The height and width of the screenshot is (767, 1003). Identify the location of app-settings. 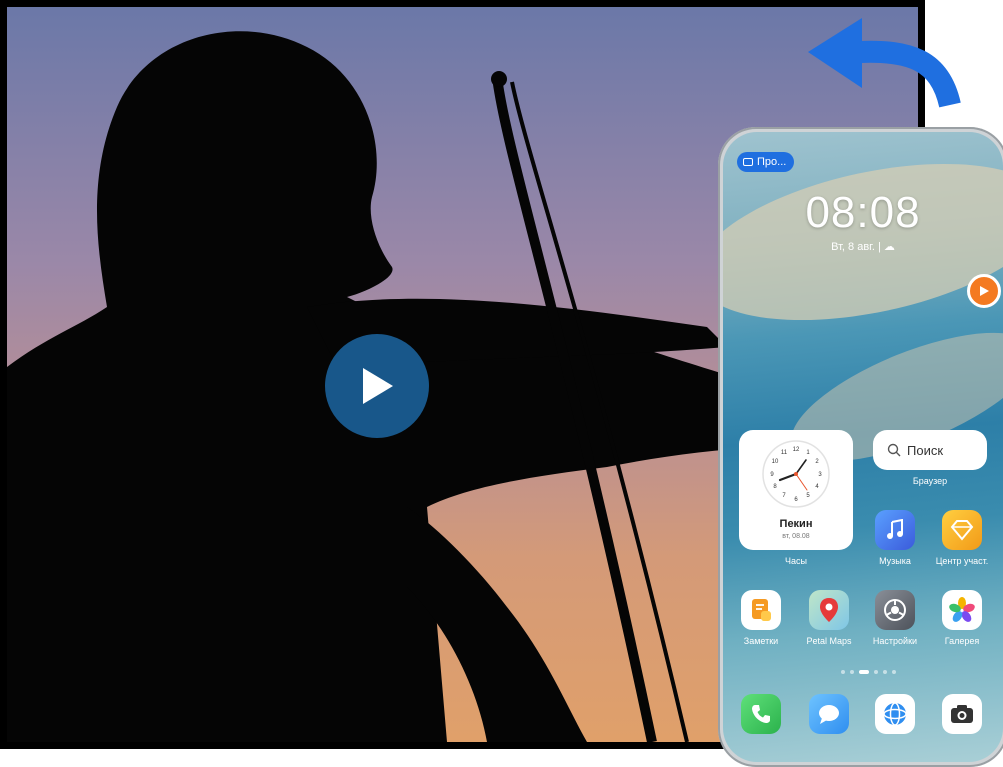
(895, 610).